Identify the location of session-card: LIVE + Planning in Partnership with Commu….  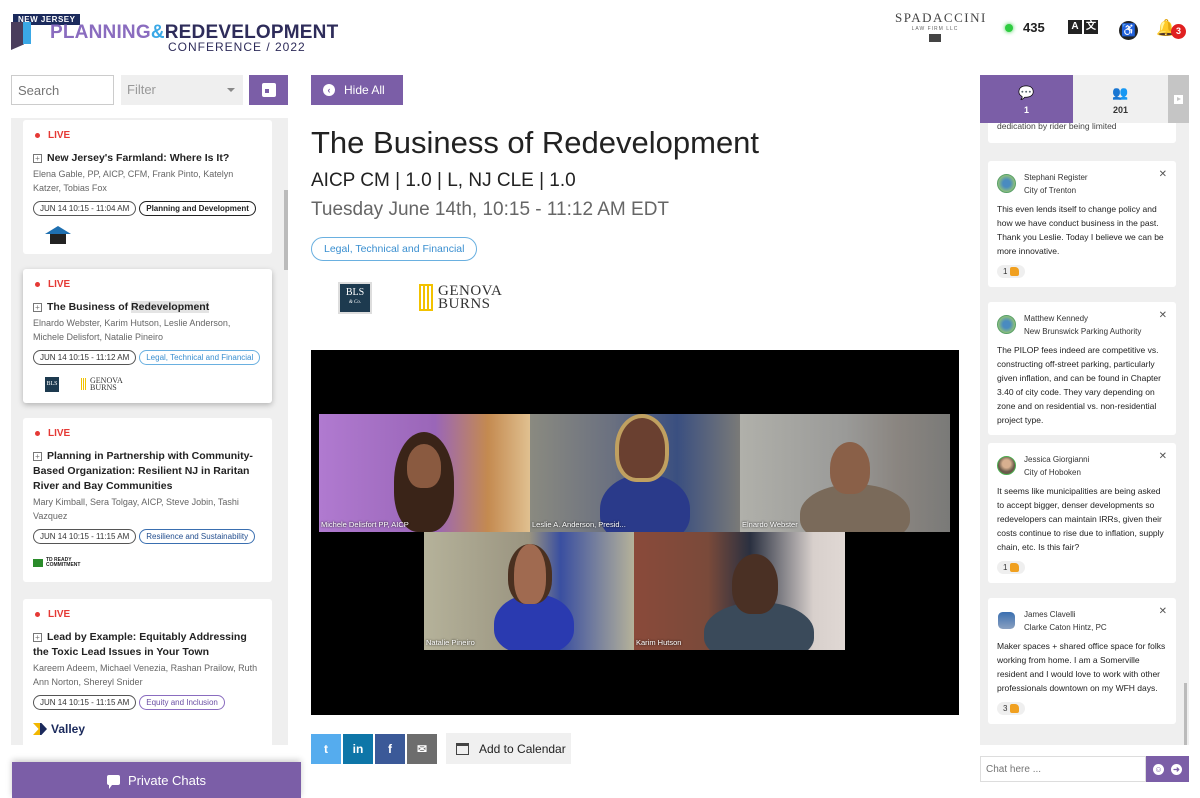
(147, 500).